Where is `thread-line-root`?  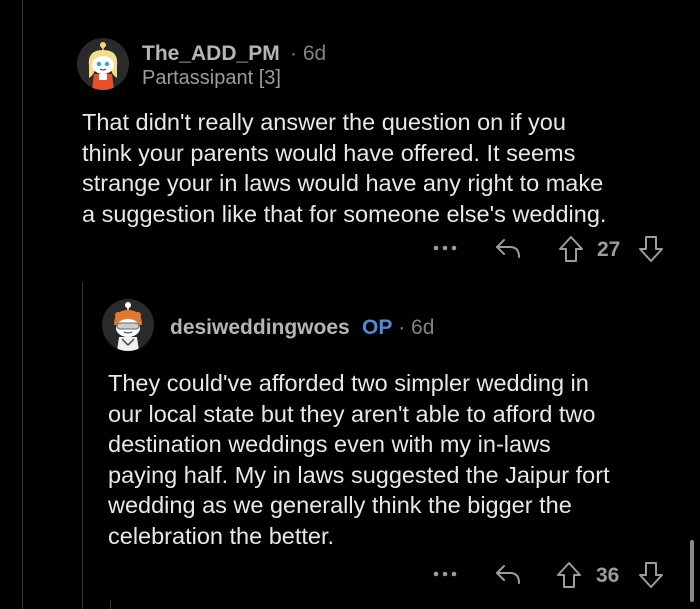 thread-line-root is located at coordinates (22, 304).